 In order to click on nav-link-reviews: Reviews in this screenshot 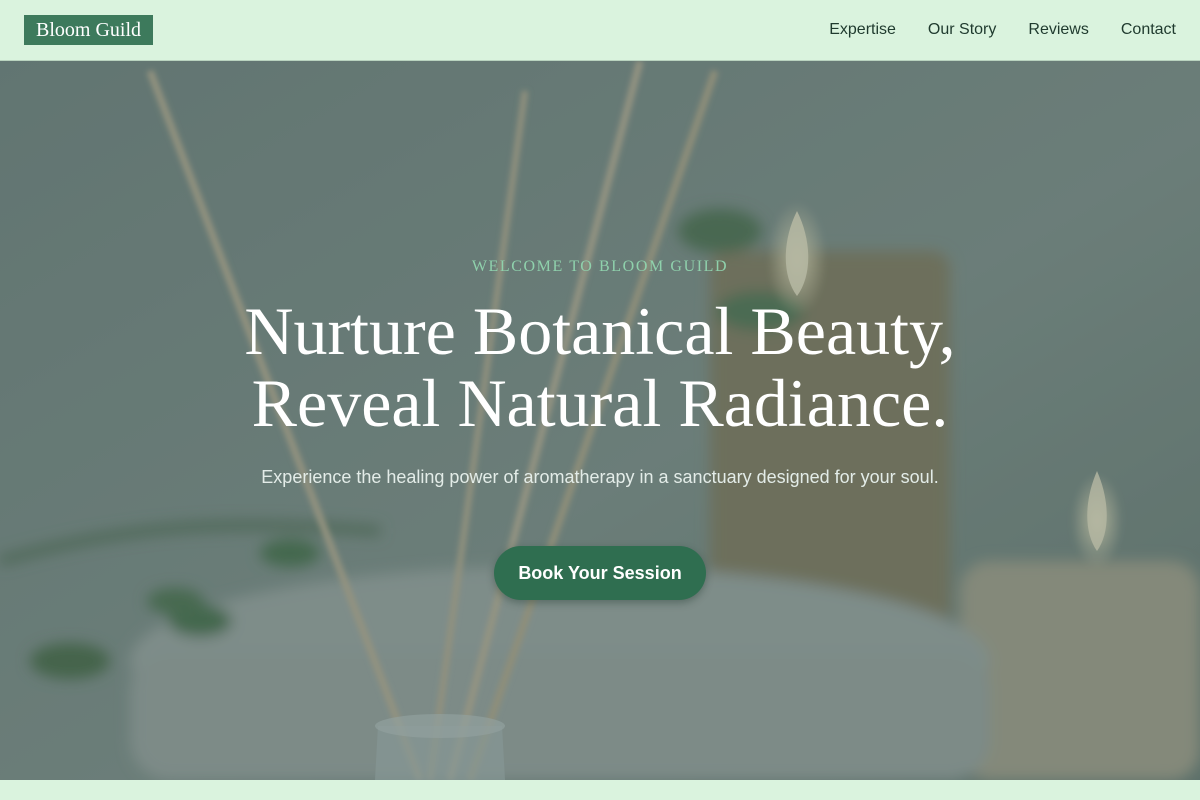, I will do `click(1058, 30)`.